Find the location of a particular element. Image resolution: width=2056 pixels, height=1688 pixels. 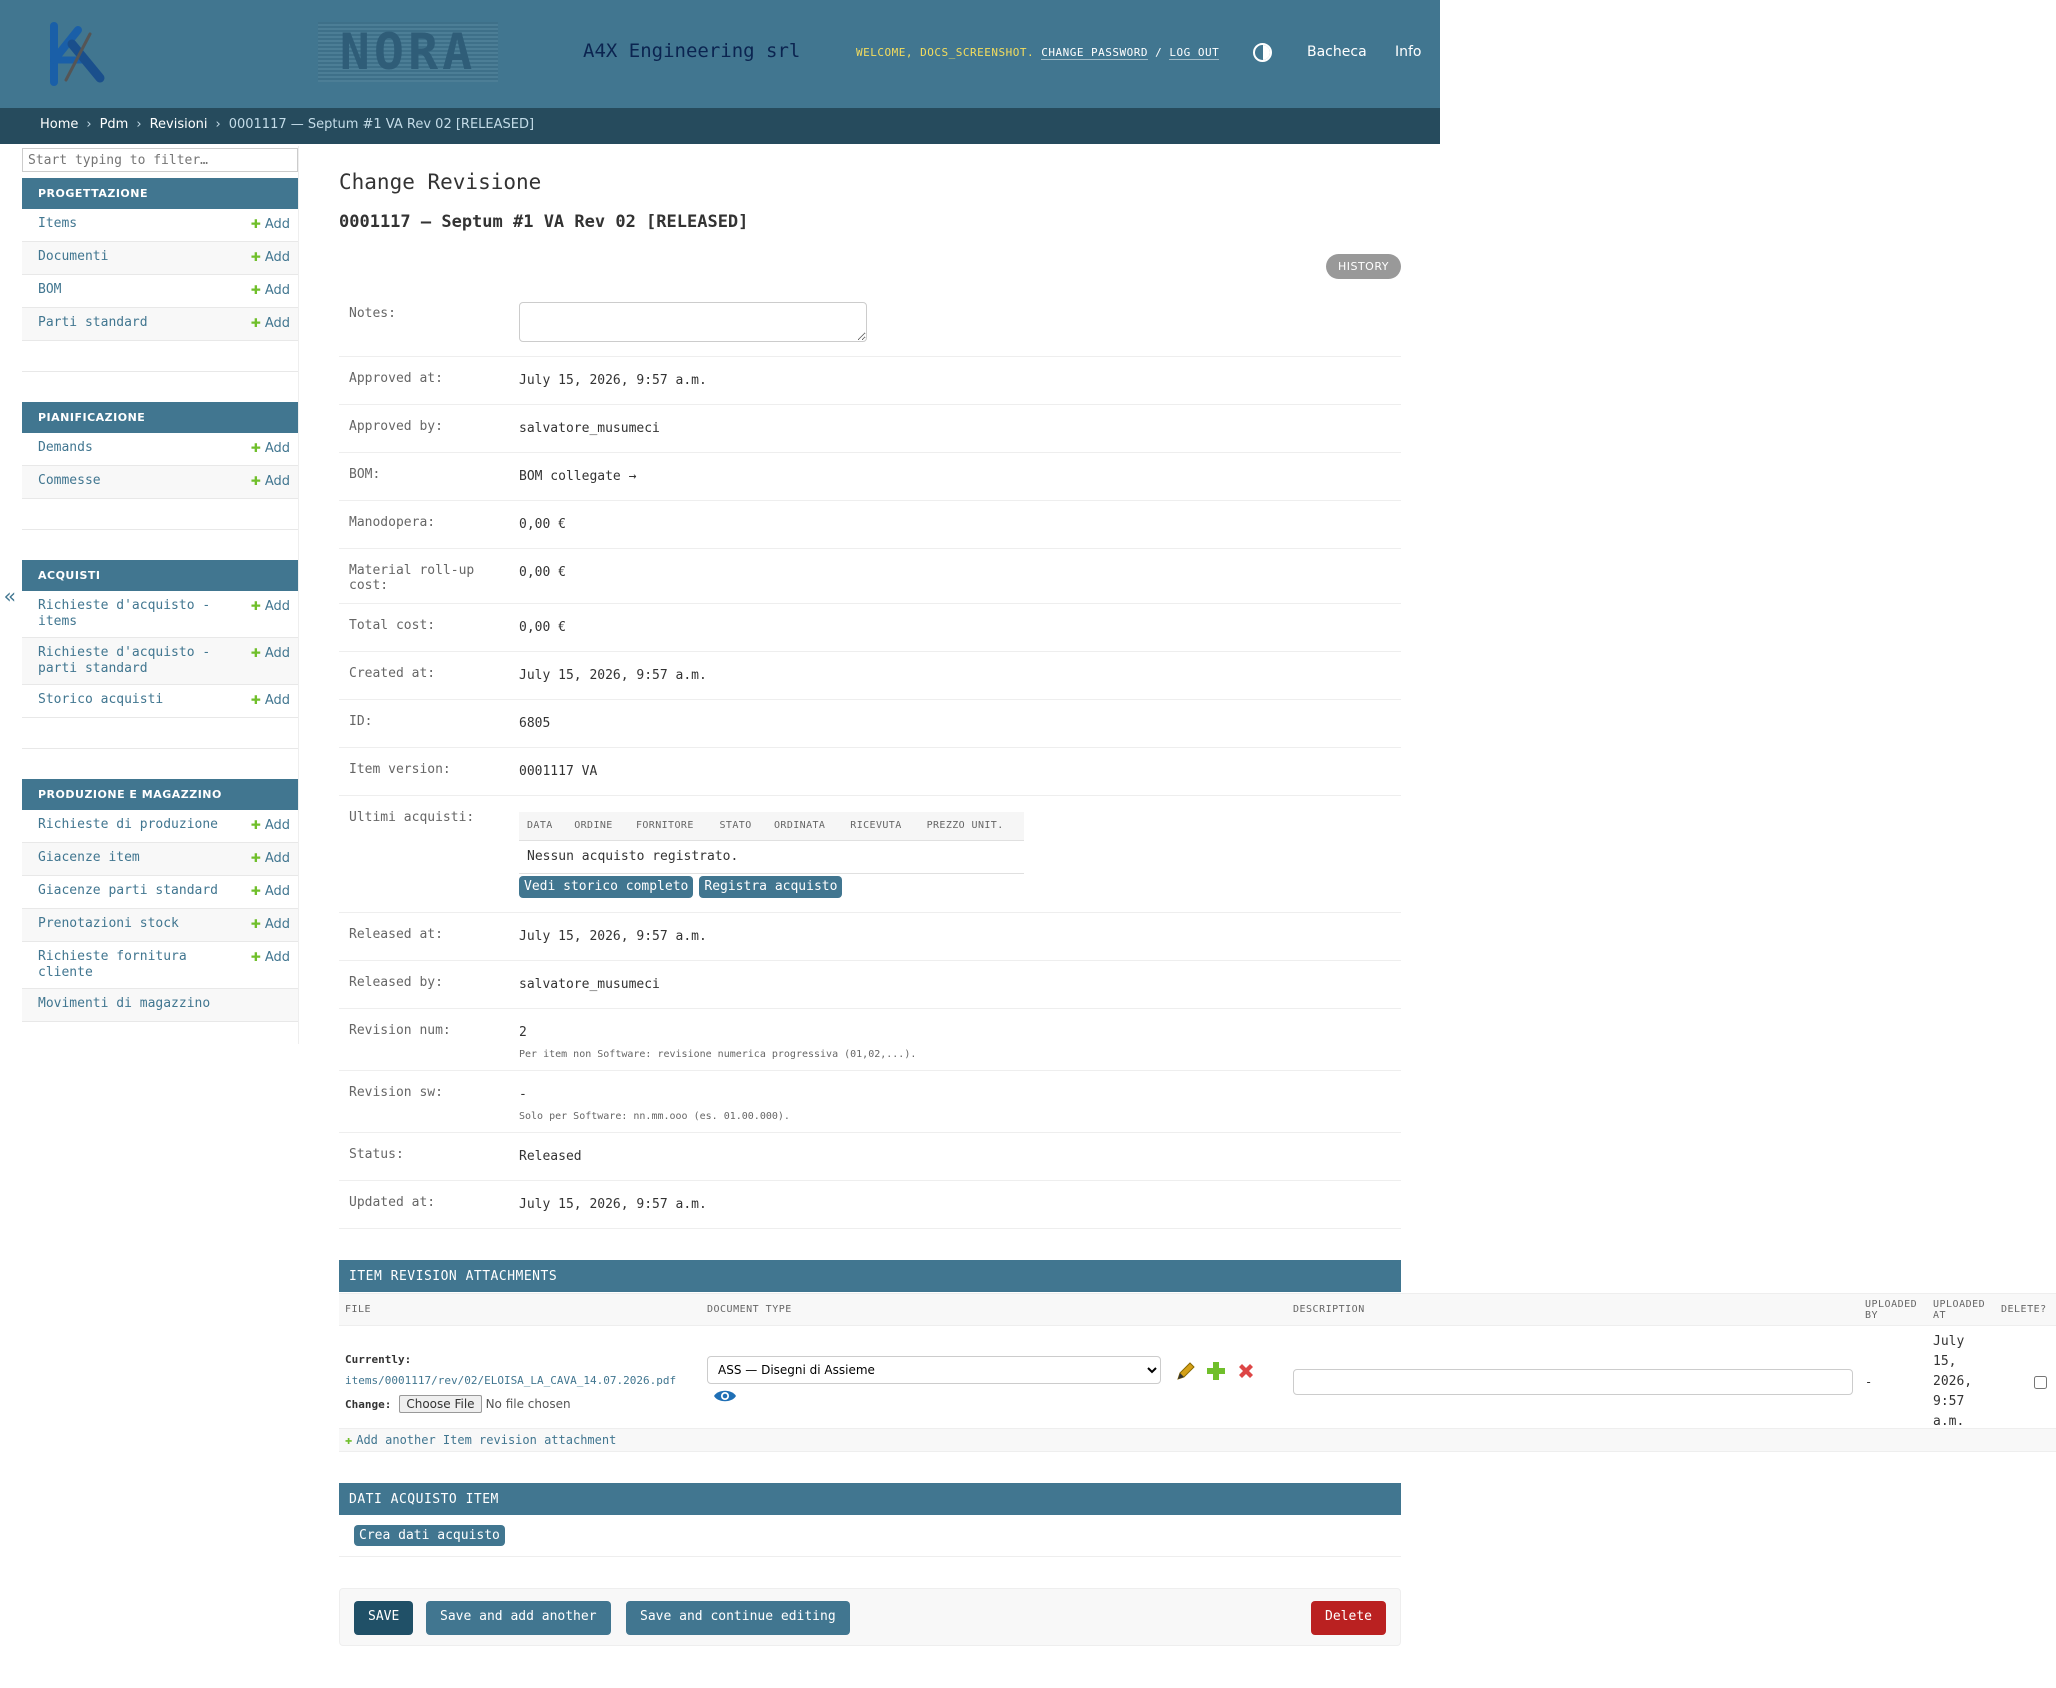

sidebar-item-label: Prenotazioni stock is located at coordinates (108, 923).